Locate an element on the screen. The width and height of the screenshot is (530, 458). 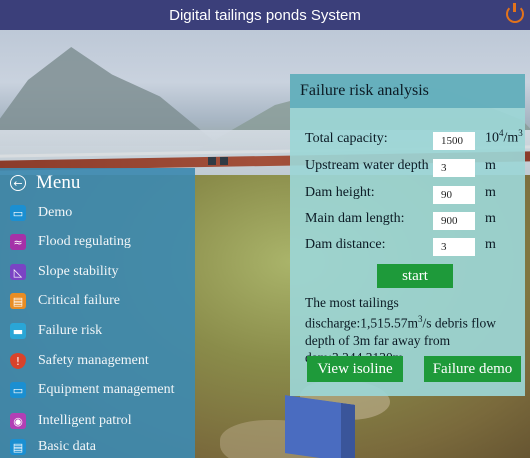
main-dam-length-input is located at coordinates (454, 221).